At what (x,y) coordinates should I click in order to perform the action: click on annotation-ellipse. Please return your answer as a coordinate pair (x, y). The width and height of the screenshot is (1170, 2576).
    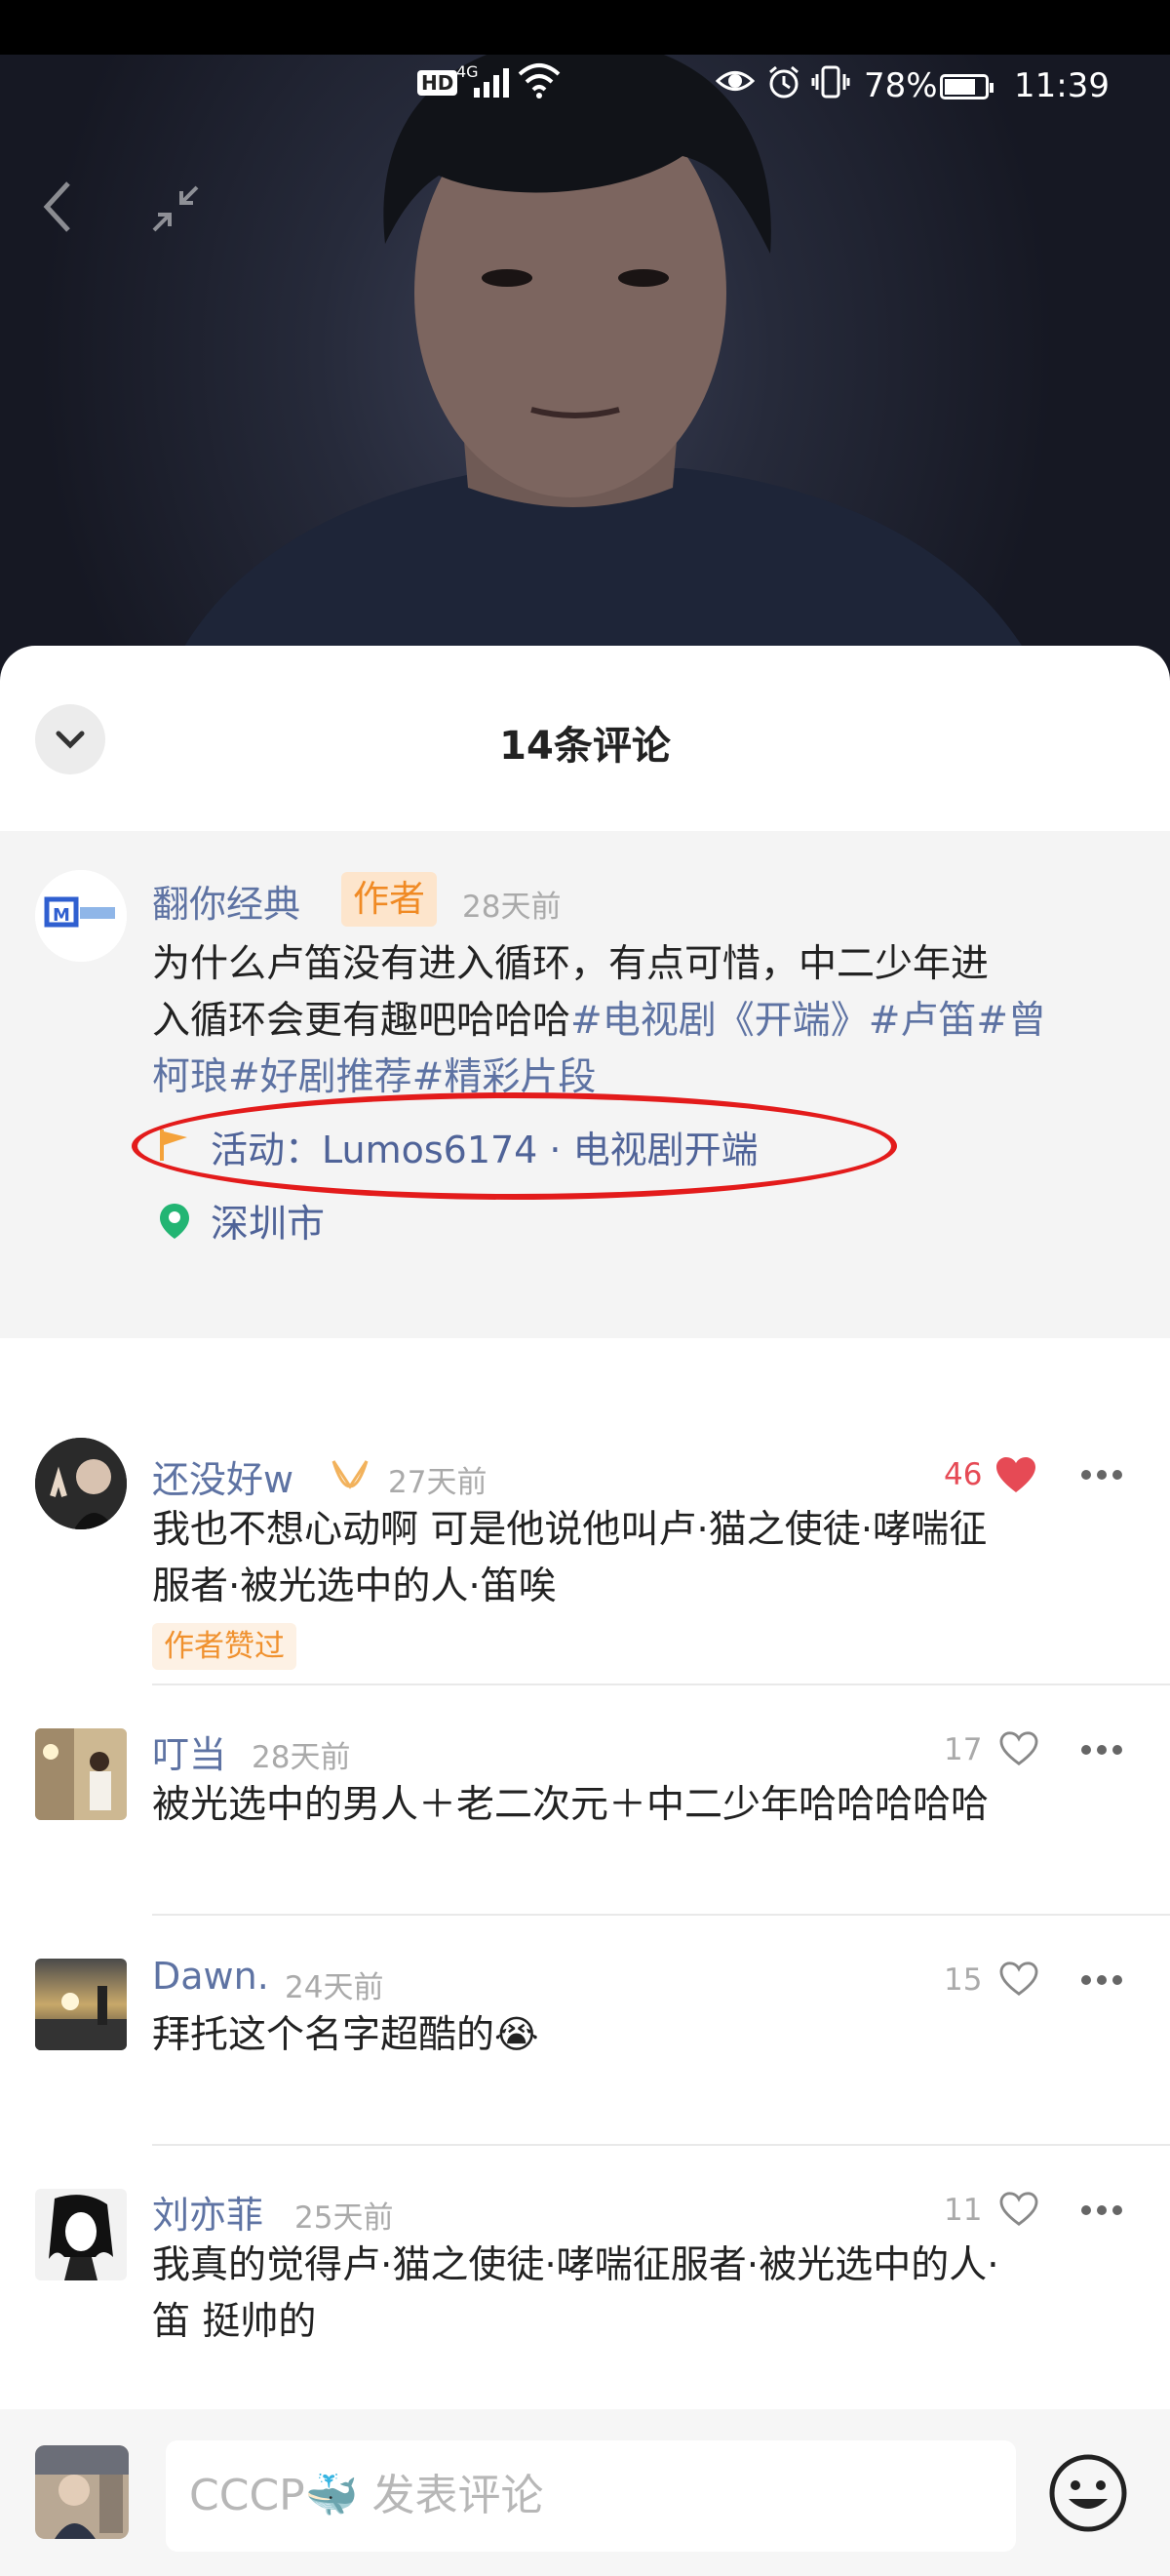
    Looking at the image, I should click on (514, 1146).